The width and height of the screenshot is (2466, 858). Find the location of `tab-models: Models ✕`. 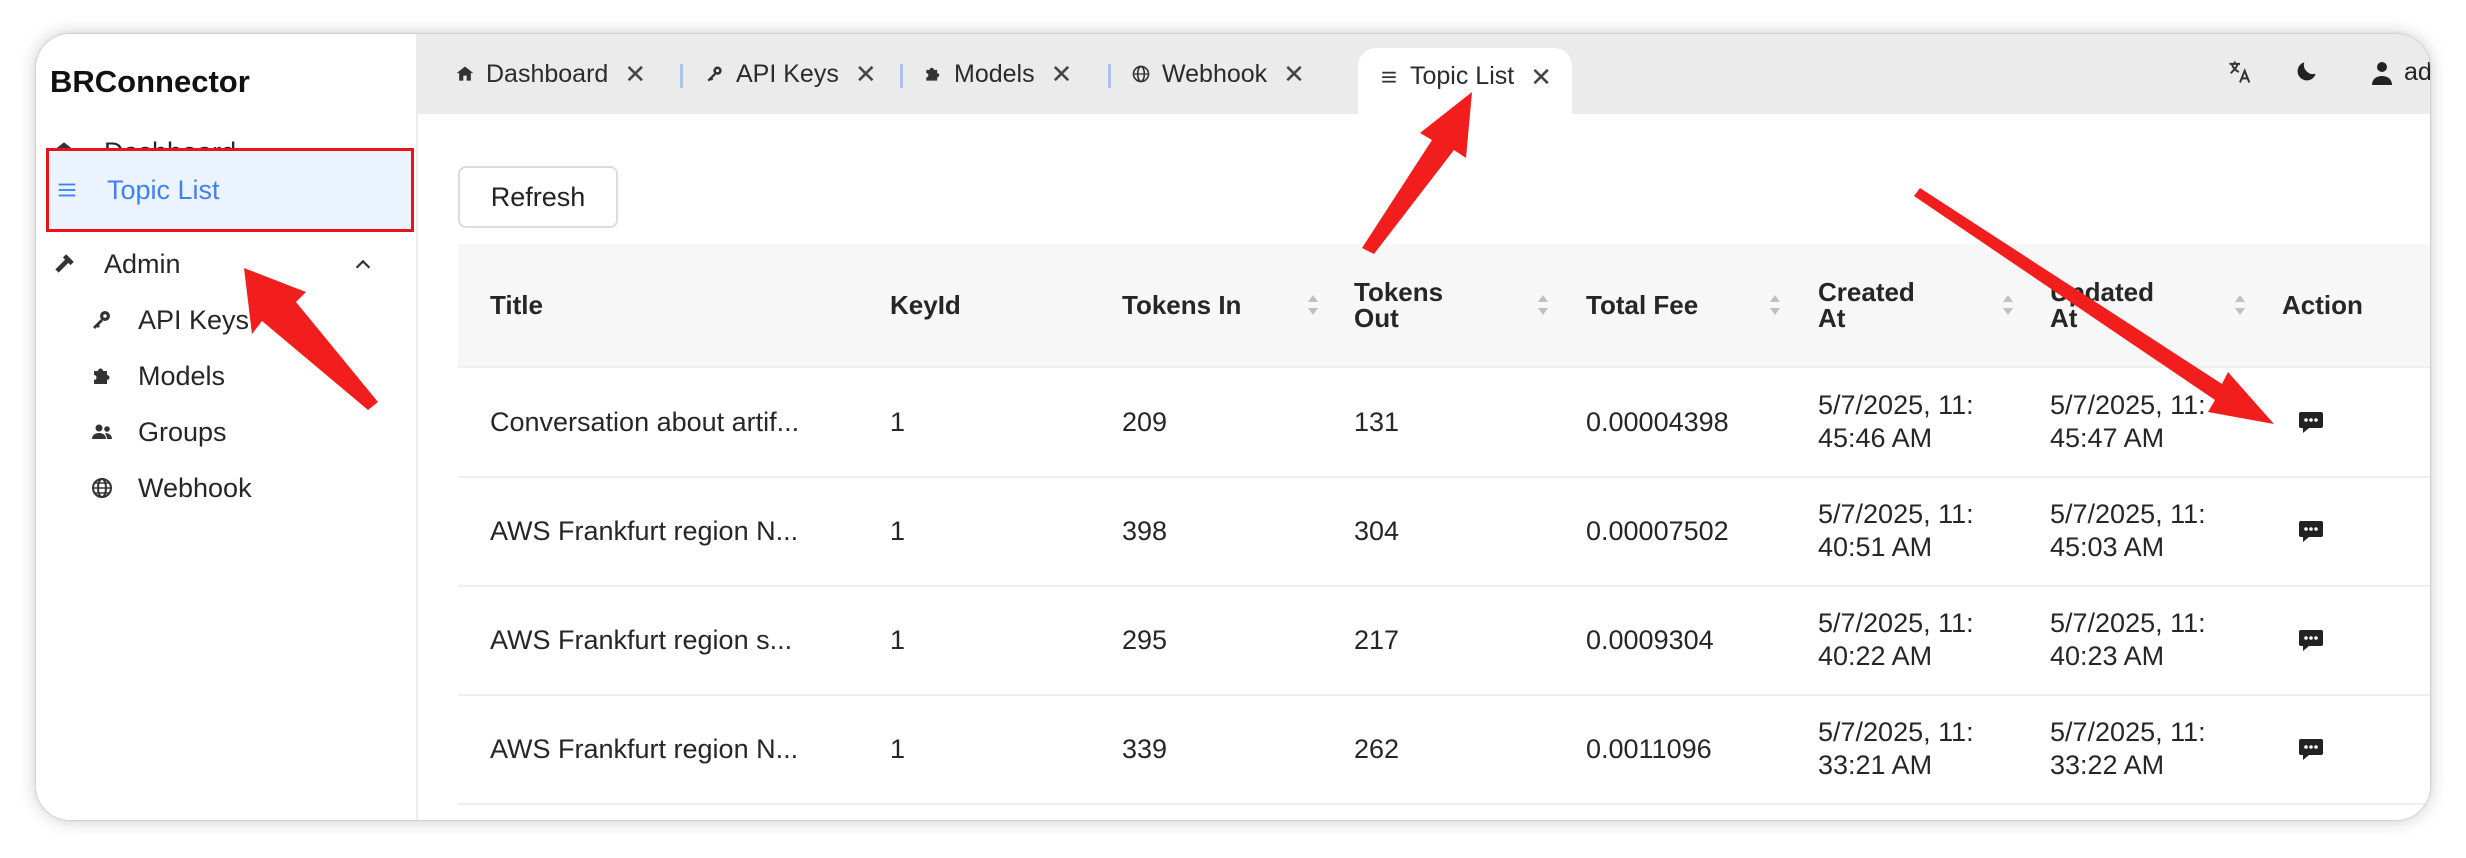

tab-models: Models ✕ is located at coordinates (997, 74).